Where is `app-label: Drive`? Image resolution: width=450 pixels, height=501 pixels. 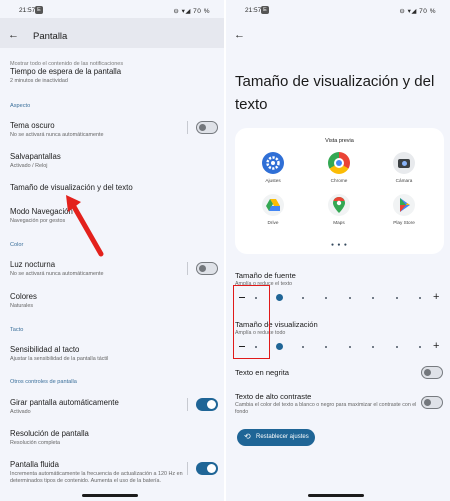
app-label: Drive is located at coordinates (273, 222).